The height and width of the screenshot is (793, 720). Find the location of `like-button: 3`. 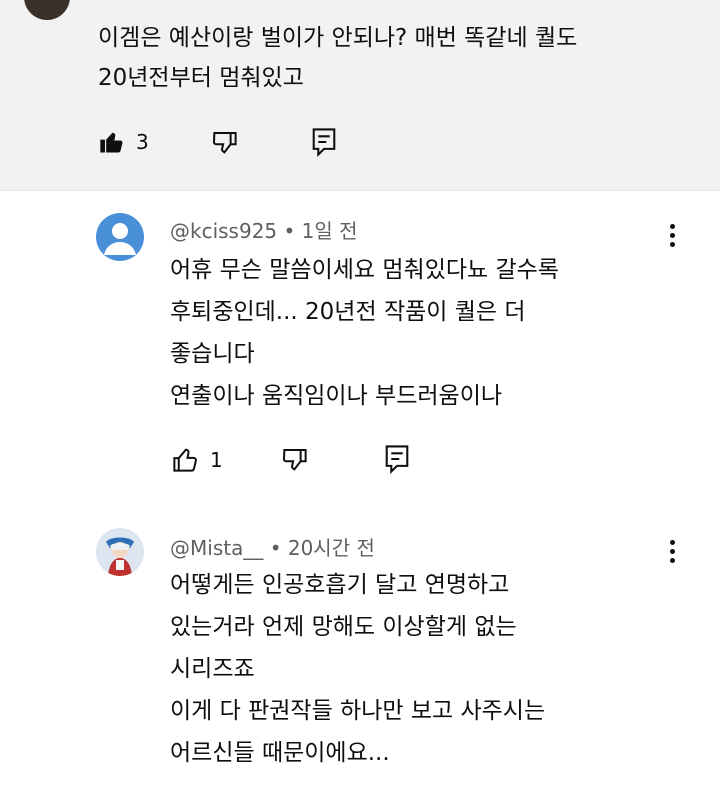

like-button: 3 is located at coordinates (123, 142).